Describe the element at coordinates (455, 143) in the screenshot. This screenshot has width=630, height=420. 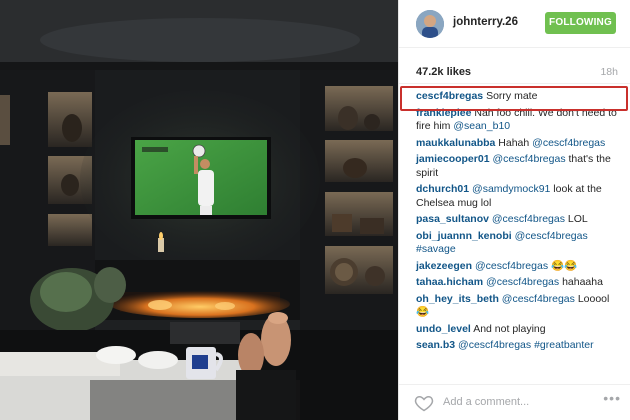
I see `comment-username: maukkalunabba` at that location.